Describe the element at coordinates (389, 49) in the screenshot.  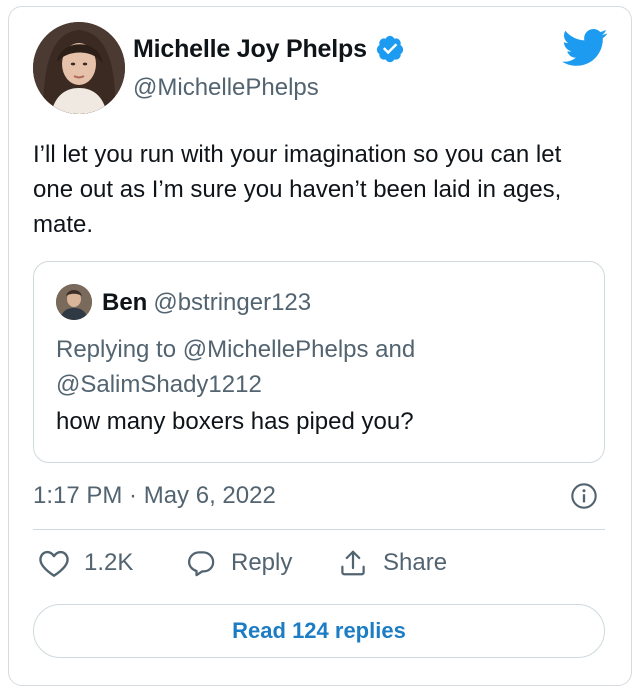
I see `verified-badge-icon` at that location.